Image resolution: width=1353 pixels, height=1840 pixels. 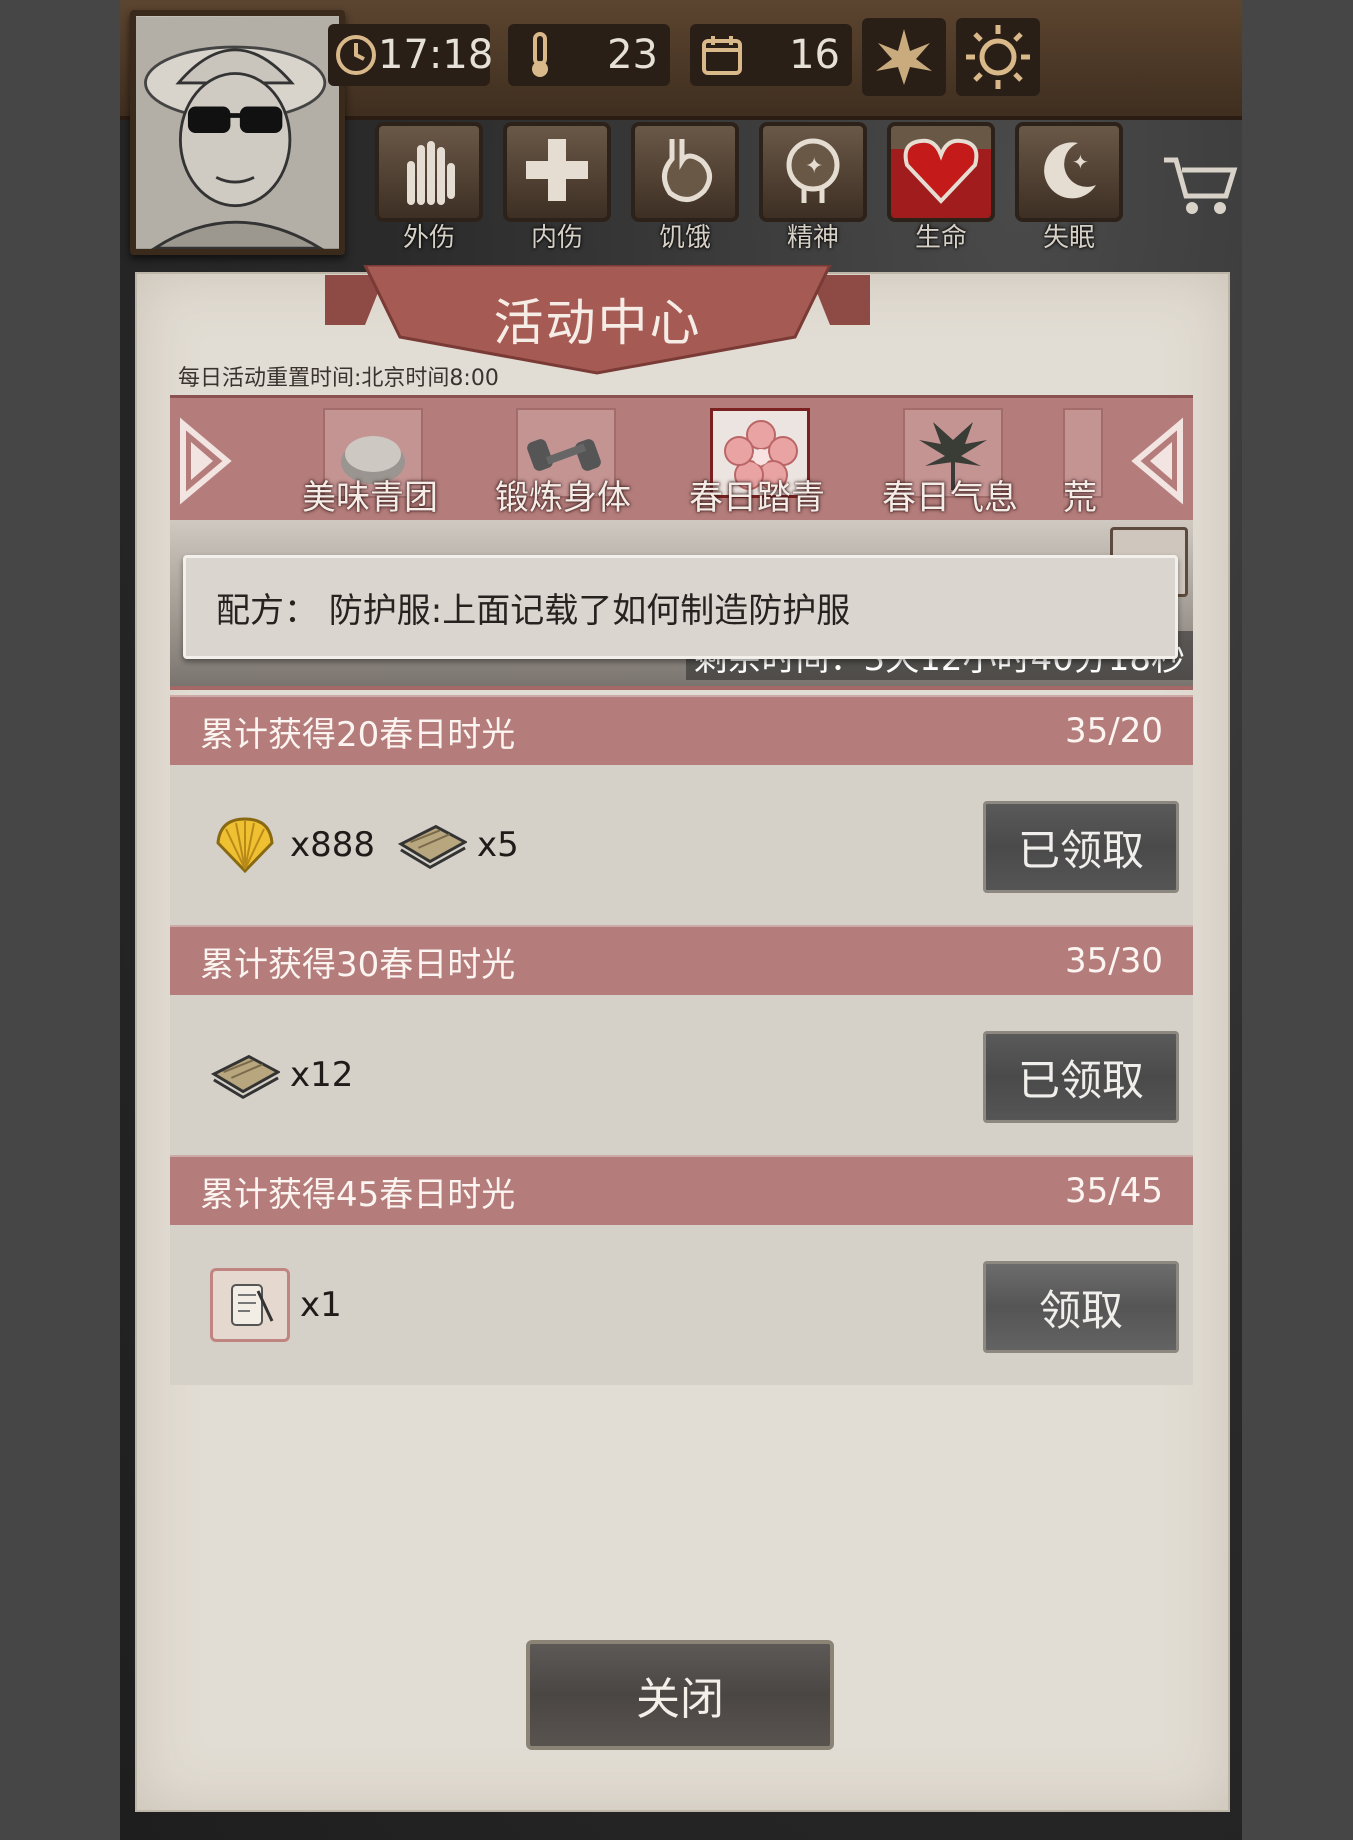 What do you see at coordinates (557, 172) in the screenshot?
I see `cross-icon` at bounding box center [557, 172].